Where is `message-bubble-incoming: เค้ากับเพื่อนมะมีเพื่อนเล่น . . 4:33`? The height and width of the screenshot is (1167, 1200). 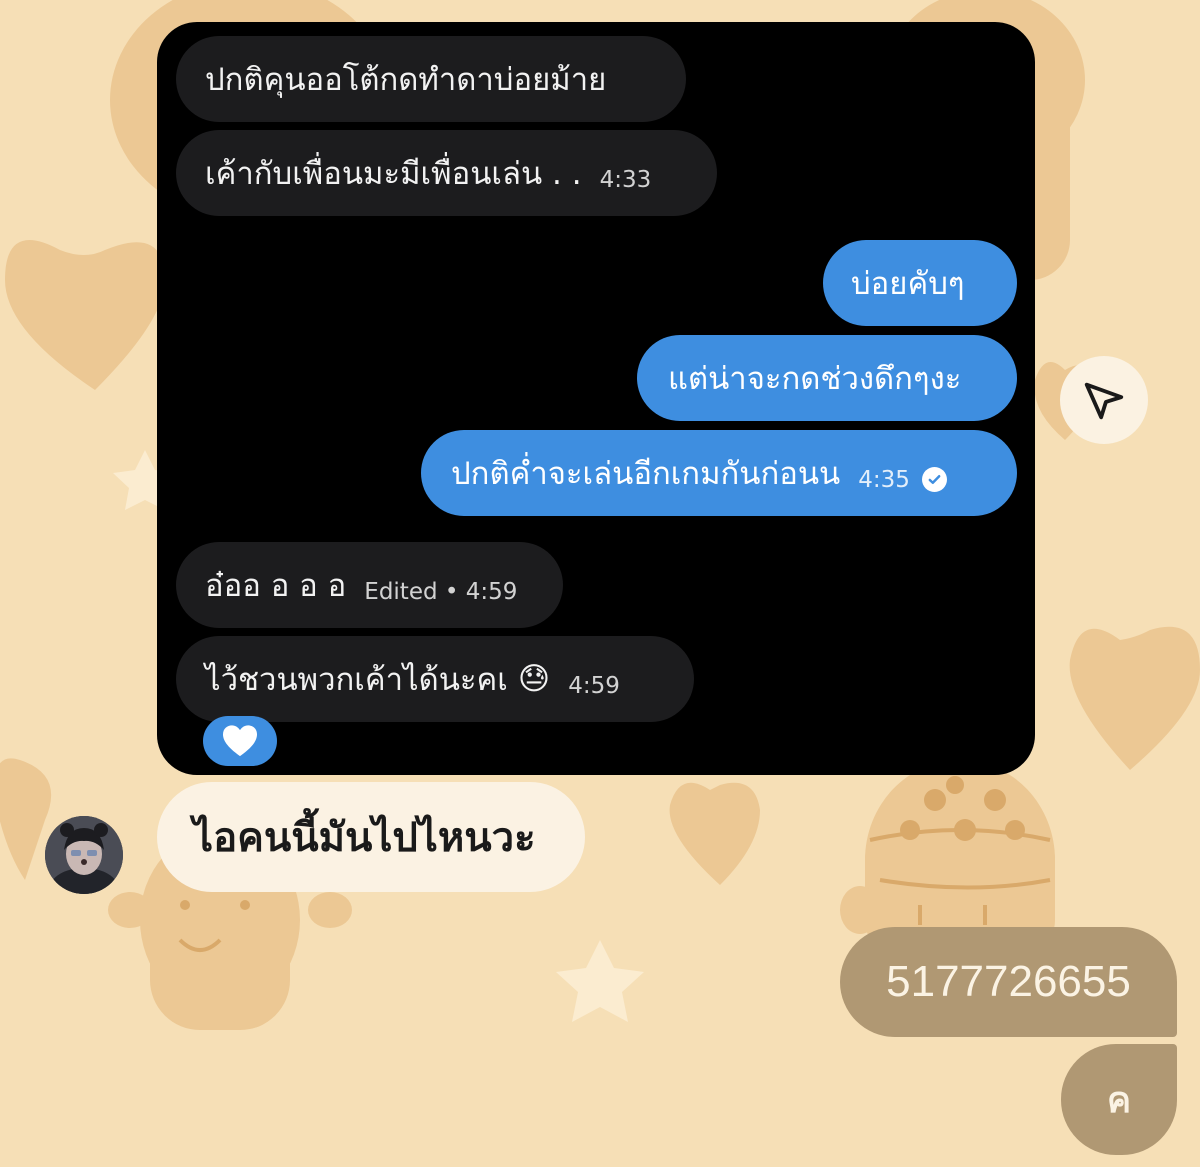 message-bubble-incoming: เค้ากับเพื่อนมะมีเพื่อนเล่น . . 4:33 is located at coordinates (446, 173).